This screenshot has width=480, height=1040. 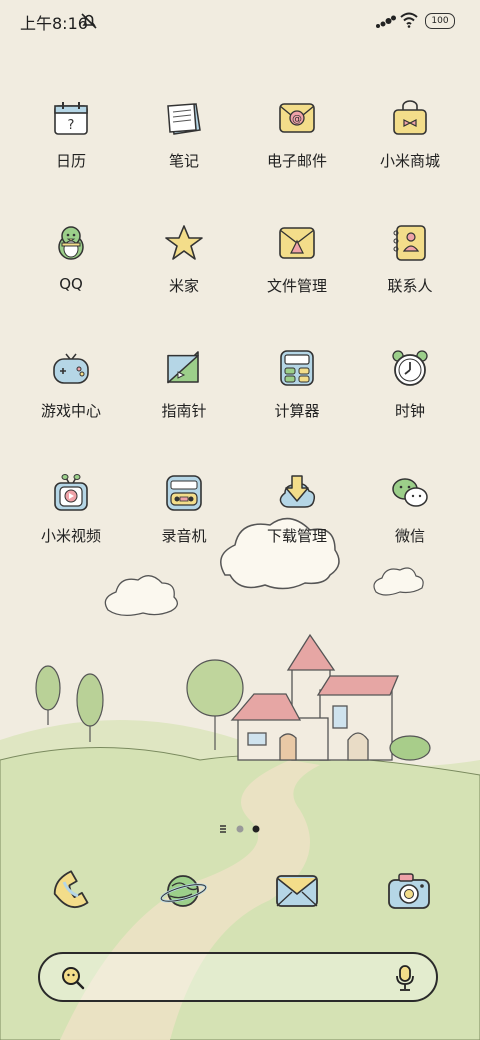 I want to click on wechat-icon, so click(x=410, y=492).